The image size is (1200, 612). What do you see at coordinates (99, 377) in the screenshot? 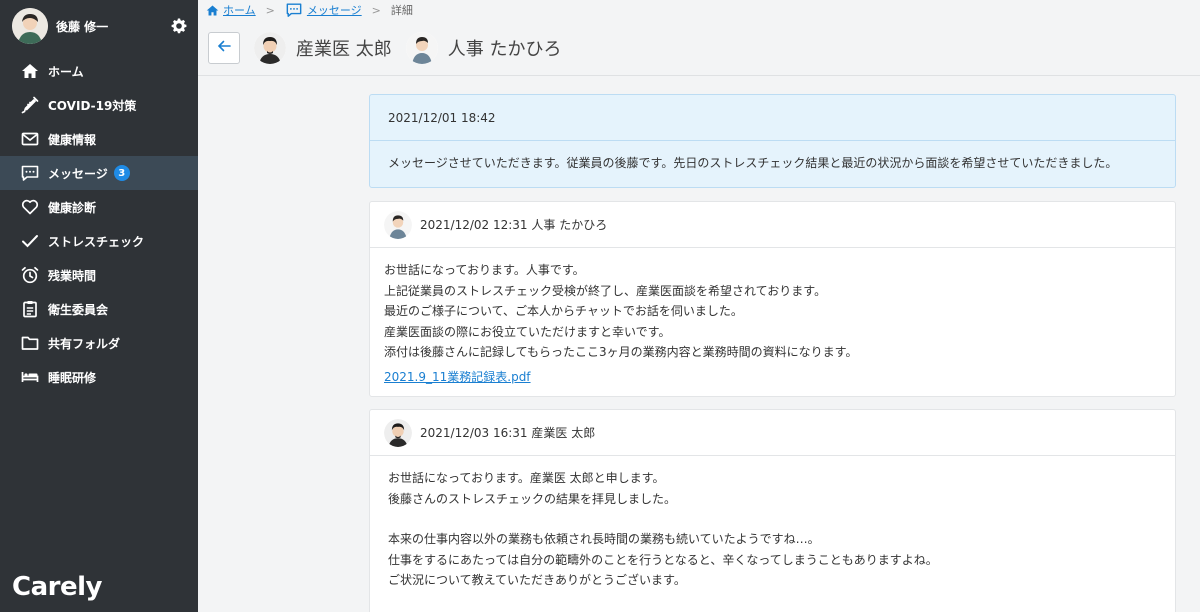
I see `sidebar-item-sleep-training: 睡眠研修` at bounding box center [99, 377].